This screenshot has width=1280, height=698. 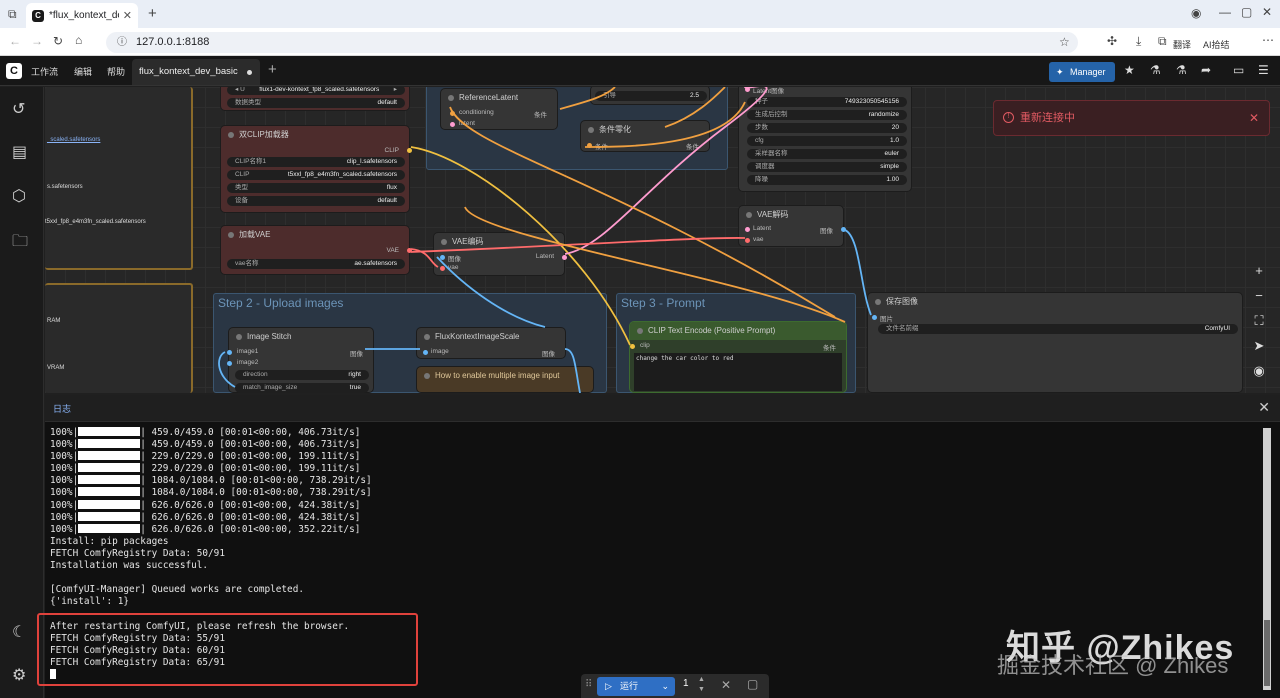 I want to click on menu-help: 帮助, so click(x=116, y=71).